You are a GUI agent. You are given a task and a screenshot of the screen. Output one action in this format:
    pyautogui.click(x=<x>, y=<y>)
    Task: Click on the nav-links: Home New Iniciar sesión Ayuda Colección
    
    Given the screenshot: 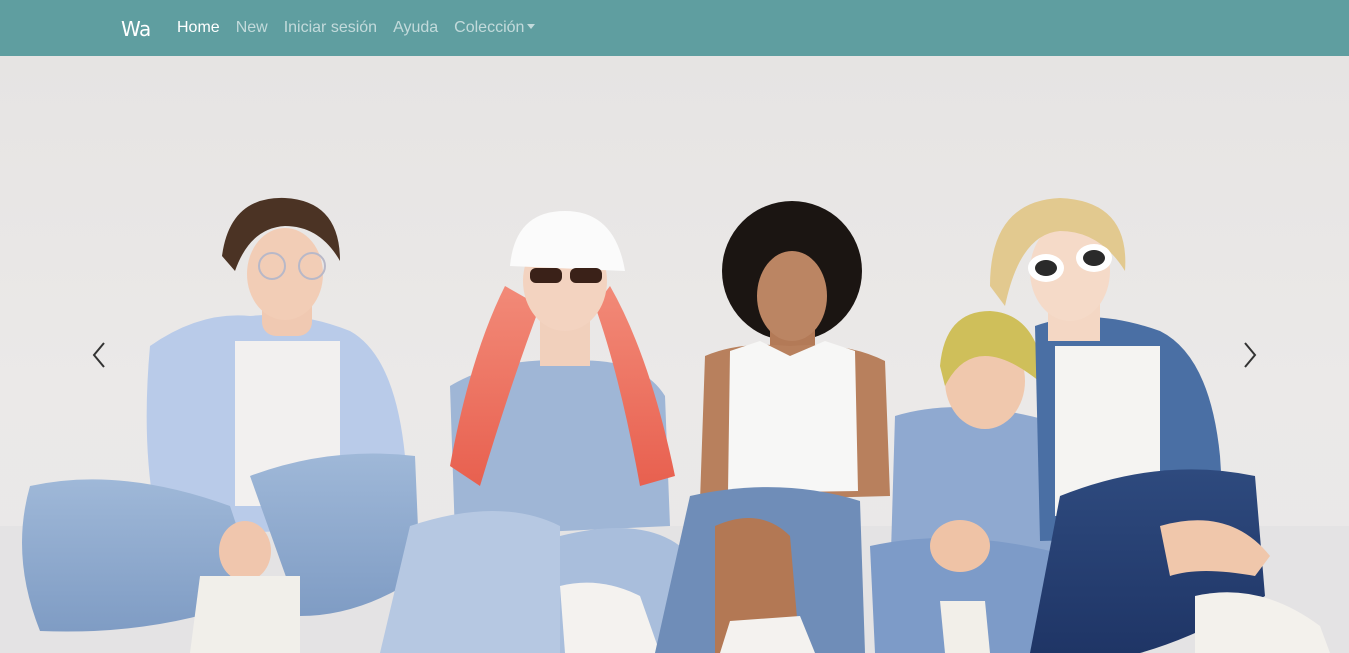 What is the action you would take?
    pyautogui.click(x=356, y=28)
    